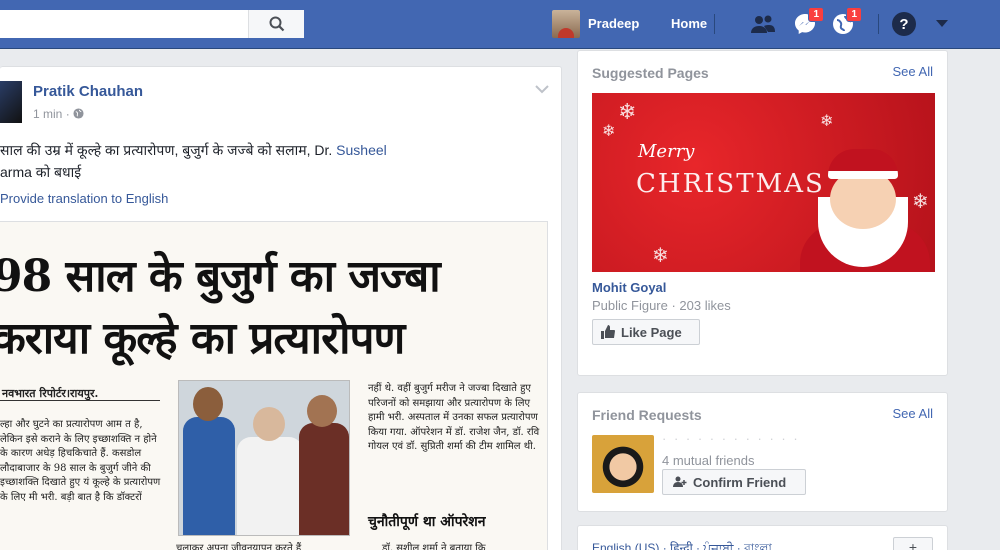 This screenshot has height=550, width=1000. I want to click on newspaper-column-3-bottom: डॉ. सुशील शर्मा ने बताया कि, so click(434, 546).